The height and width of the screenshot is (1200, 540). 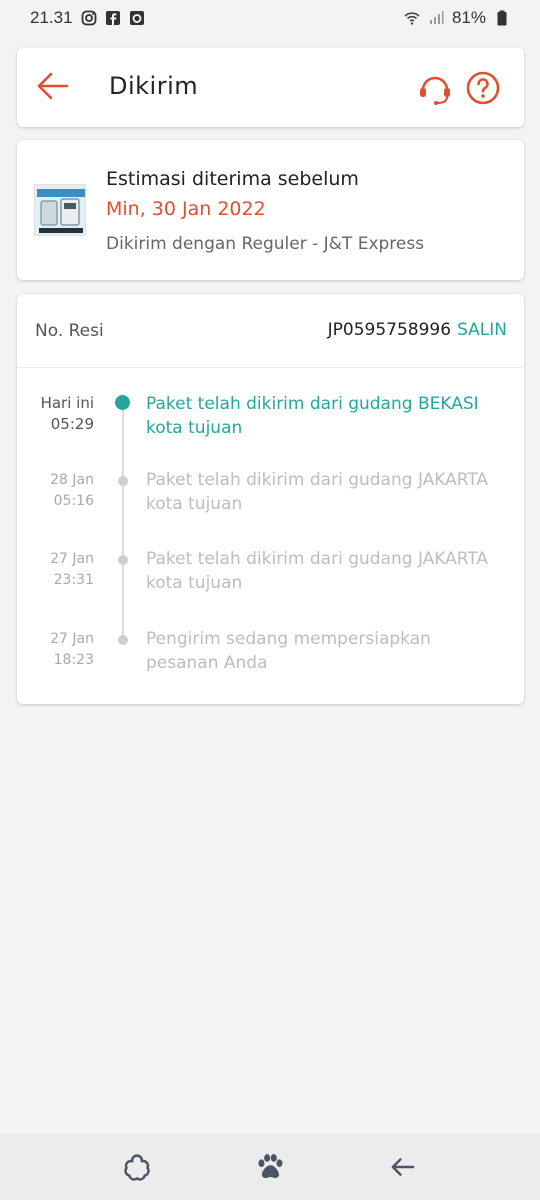 I want to click on event-time: 05:16, so click(x=73, y=501).